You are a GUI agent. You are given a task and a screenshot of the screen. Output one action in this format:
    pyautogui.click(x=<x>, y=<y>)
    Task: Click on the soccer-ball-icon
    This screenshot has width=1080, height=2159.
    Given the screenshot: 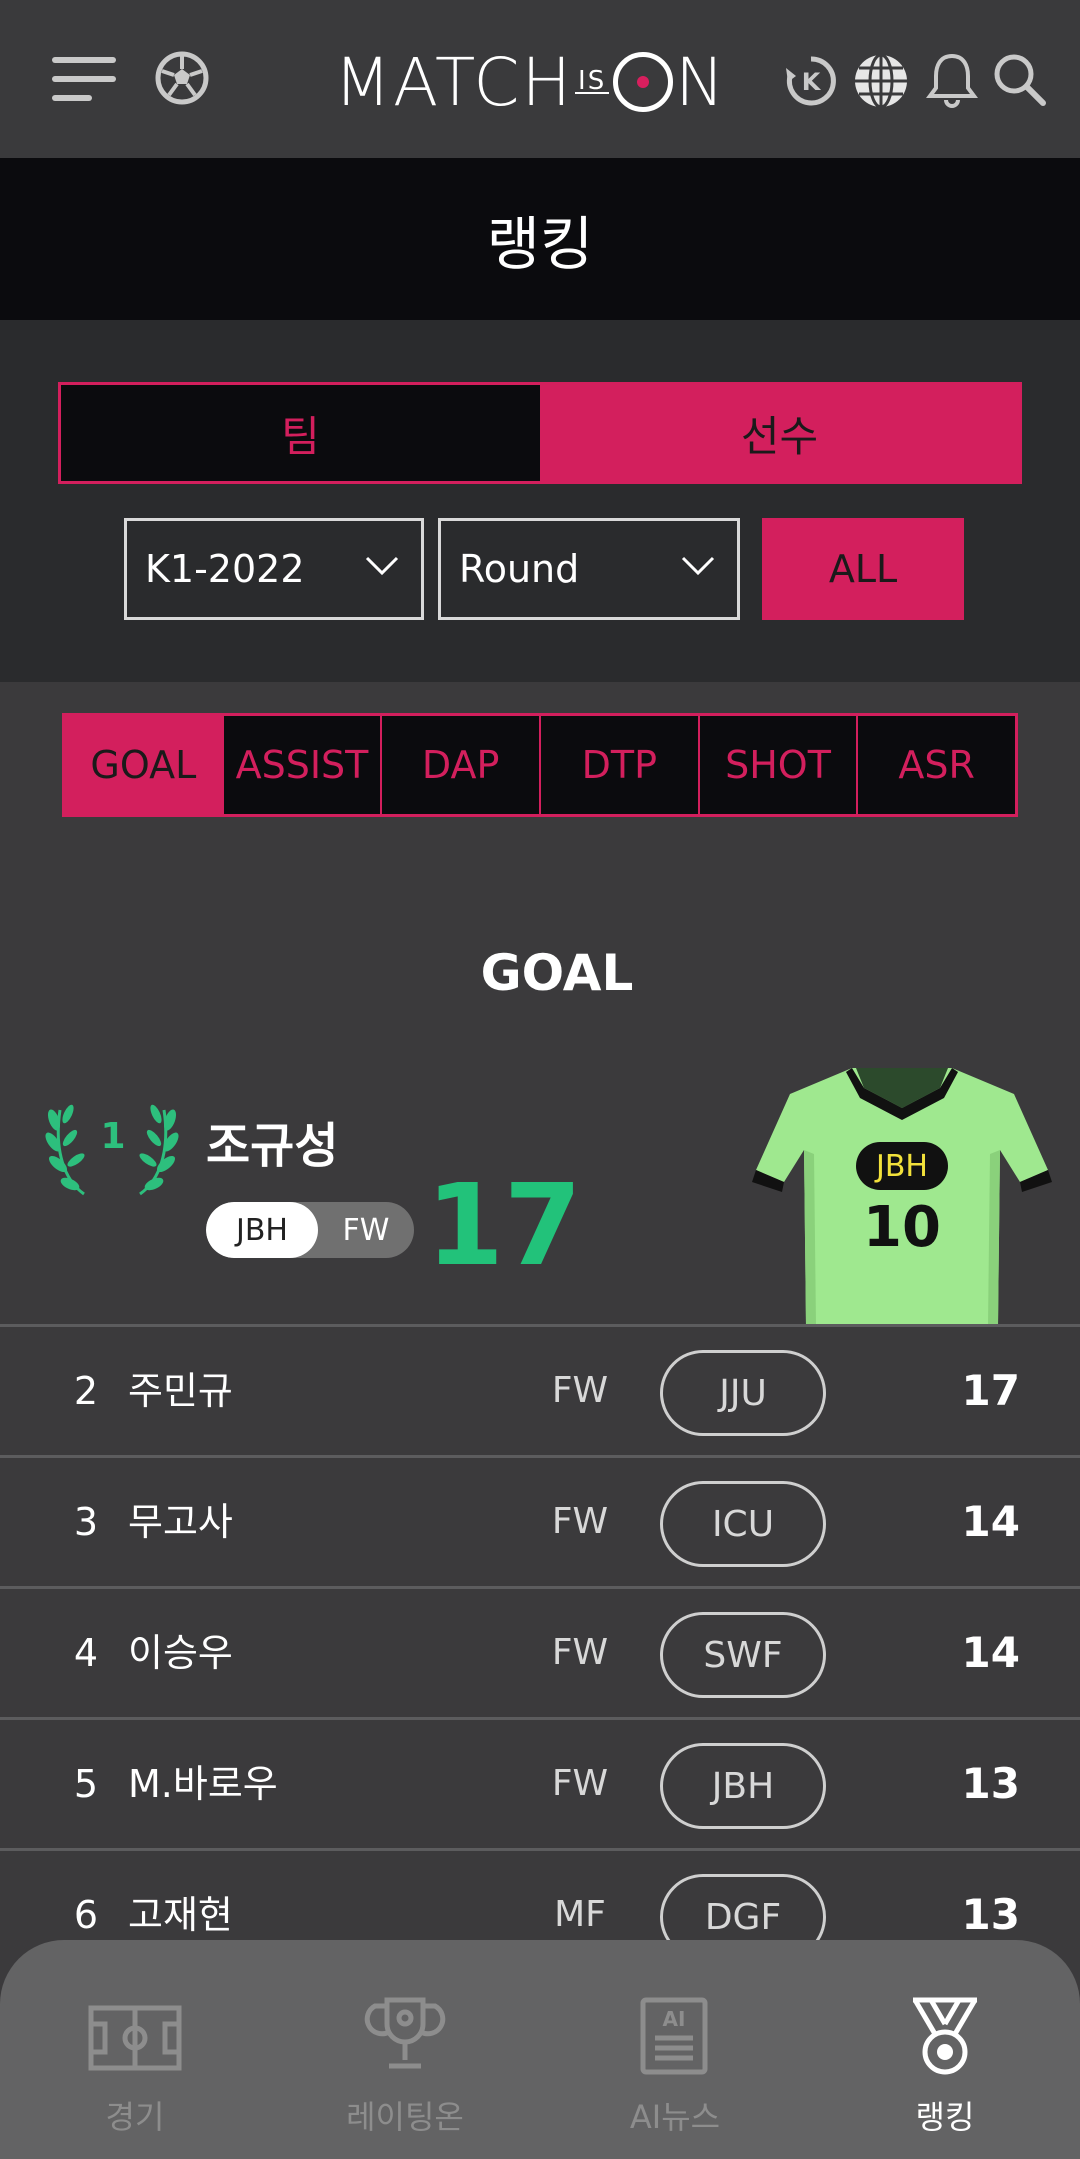 What is the action you would take?
    pyautogui.click(x=182, y=78)
    